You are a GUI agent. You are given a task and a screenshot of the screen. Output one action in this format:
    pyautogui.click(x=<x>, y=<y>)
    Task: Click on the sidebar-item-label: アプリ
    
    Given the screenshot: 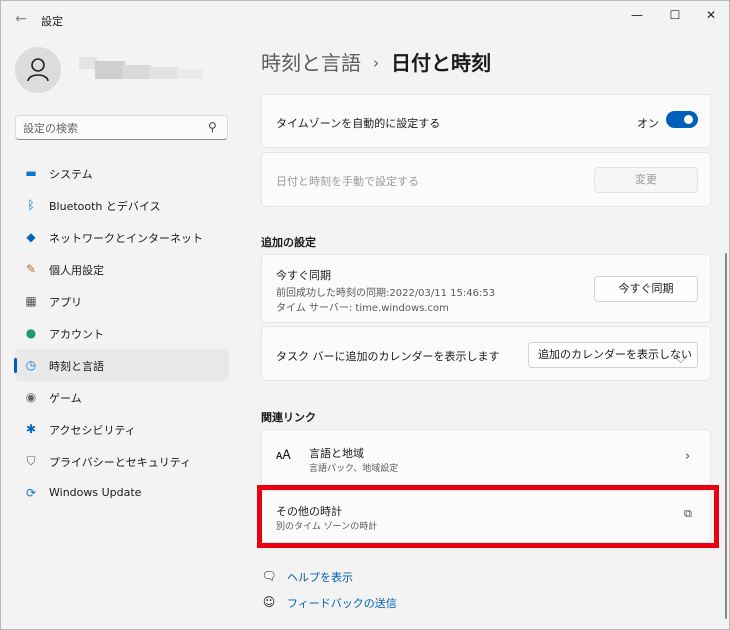 What is the action you would take?
    pyautogui.click(x=65, y=302)
    